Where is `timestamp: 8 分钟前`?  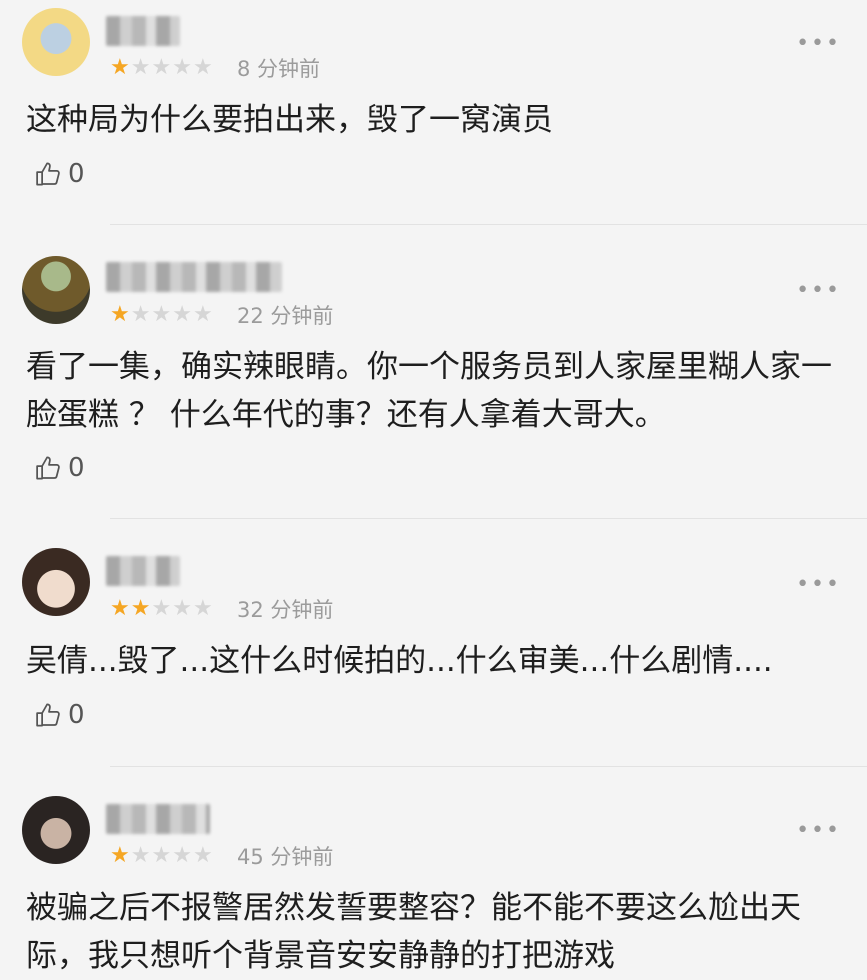 timestamp: 8 分钟前 is located at coordinates (279, 69).